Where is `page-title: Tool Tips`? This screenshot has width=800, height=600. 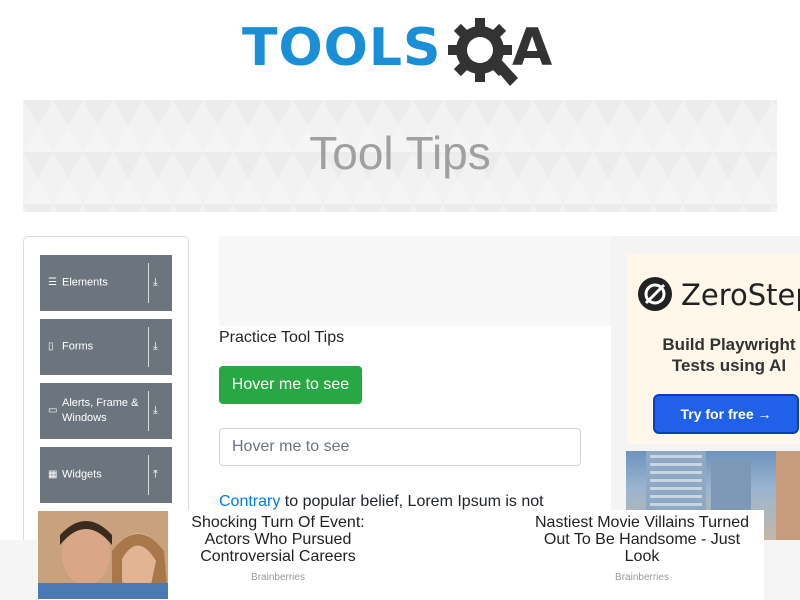 page-title: Tool Tips is located at coordinates (400, 153).